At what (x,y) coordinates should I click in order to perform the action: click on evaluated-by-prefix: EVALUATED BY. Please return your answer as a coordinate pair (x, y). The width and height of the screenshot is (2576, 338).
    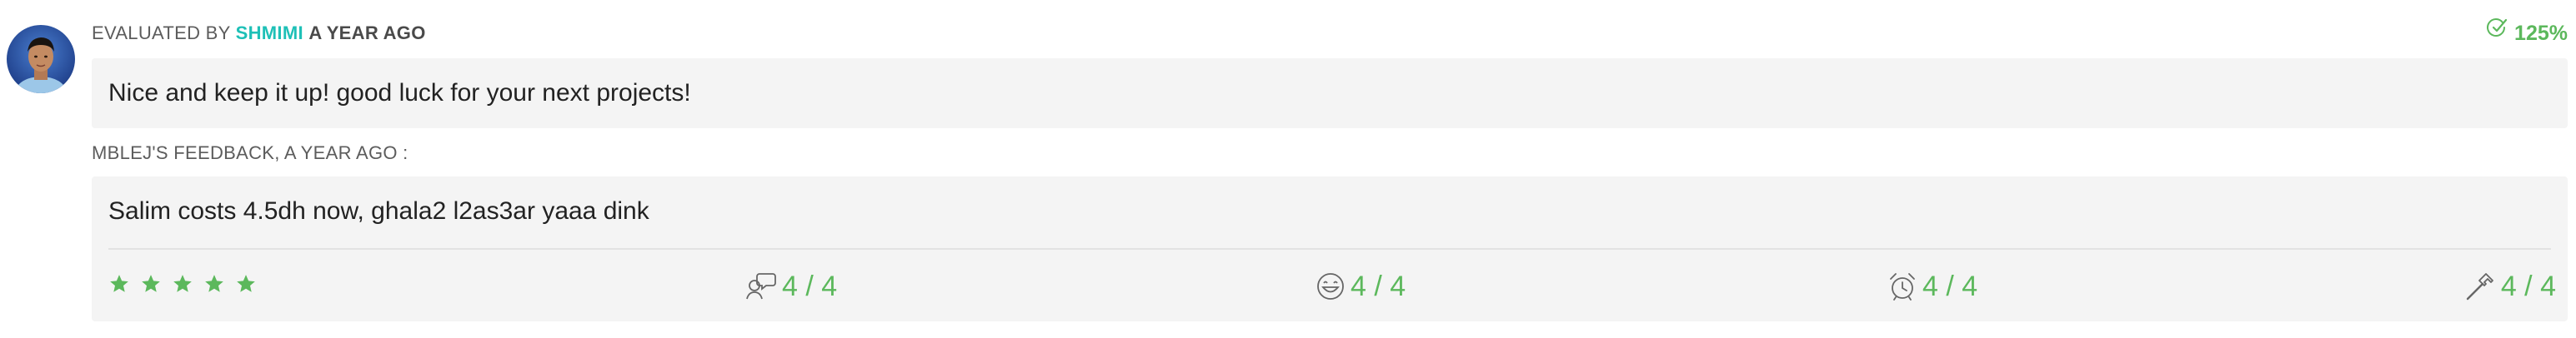
    Looking at the image, I should click on (161, 32).